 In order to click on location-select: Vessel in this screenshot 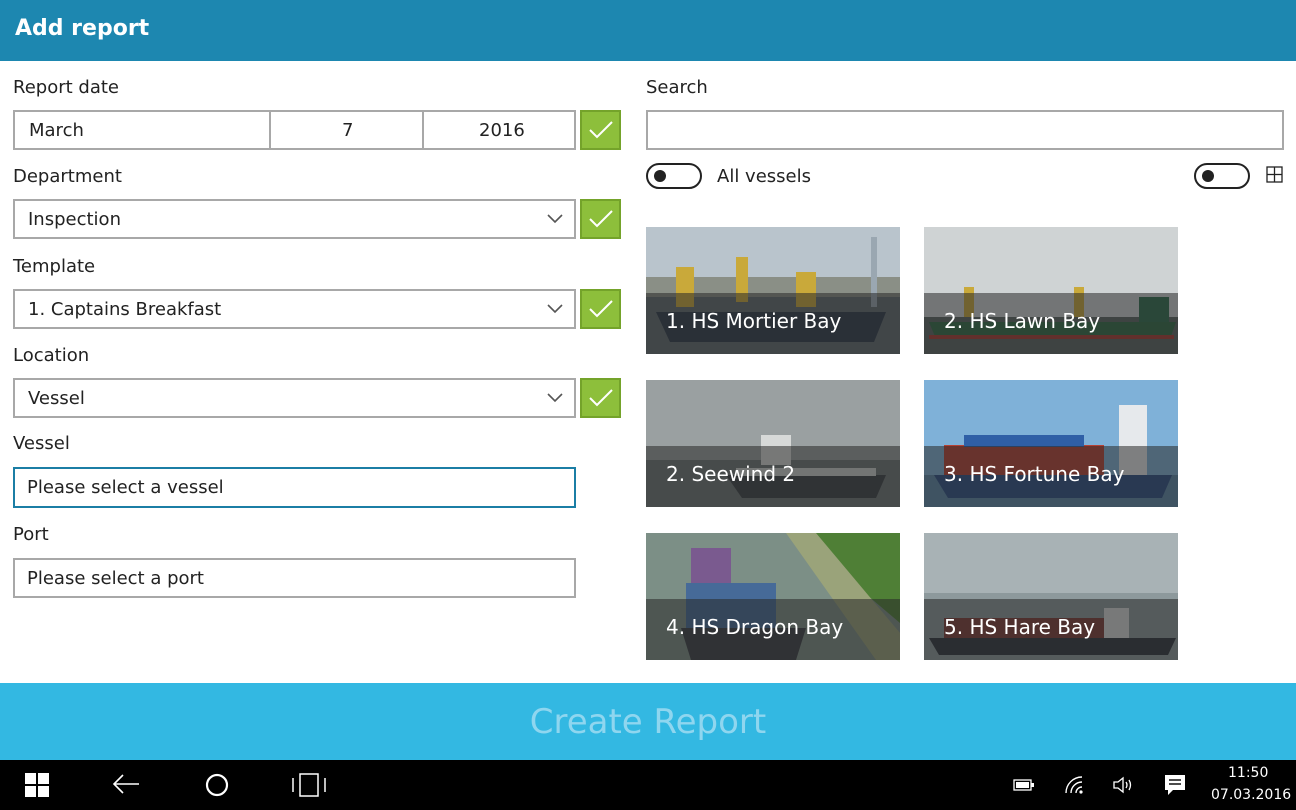, I will do `click(294, 398)`.